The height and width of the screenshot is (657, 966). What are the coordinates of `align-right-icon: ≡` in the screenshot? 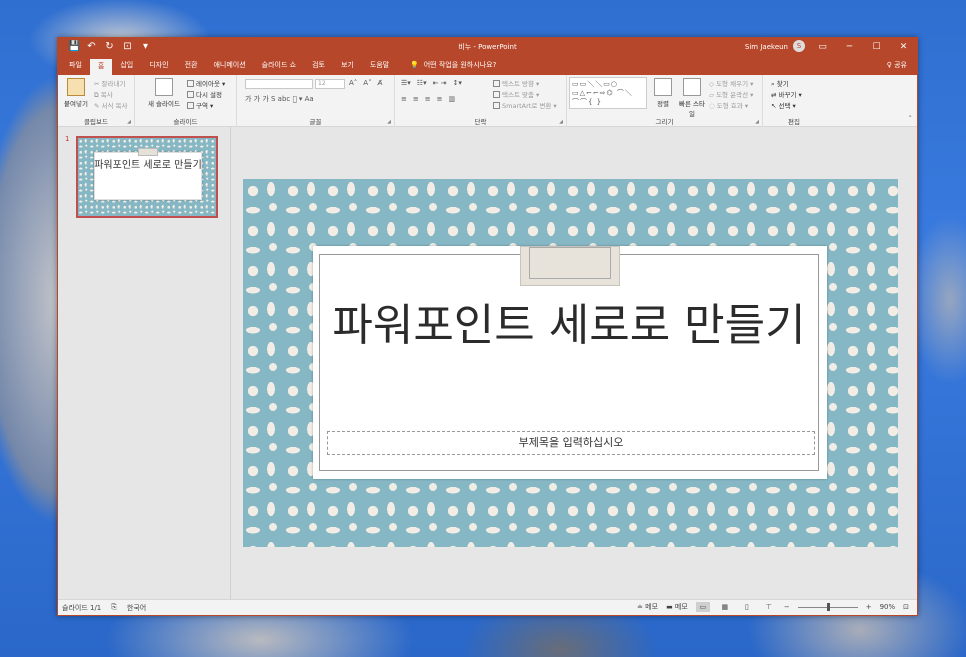 It's located at (428, 99).